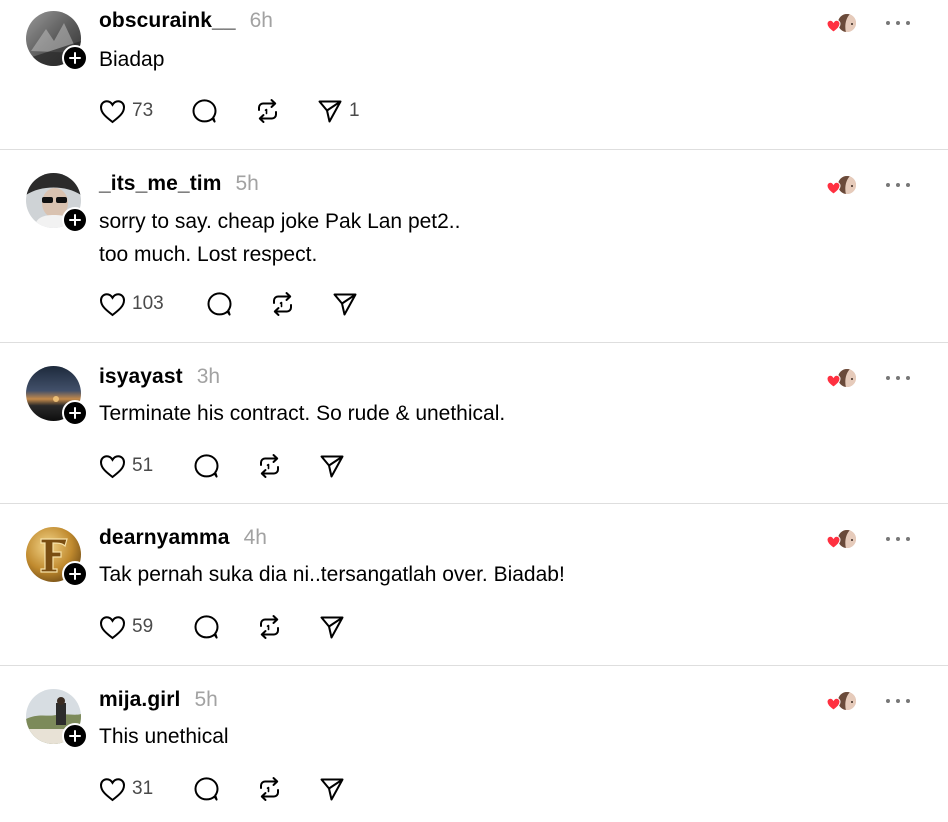  I want to click on post-text: Biadap, so click(131, 59).